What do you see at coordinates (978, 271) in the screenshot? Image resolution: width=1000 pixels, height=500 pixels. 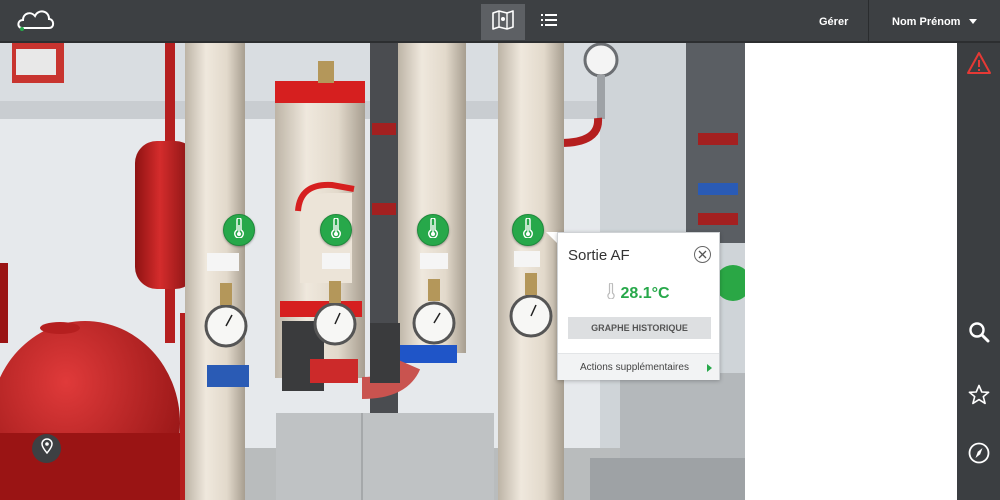 I see `right-toolbar` at bounding box center [978, 271].